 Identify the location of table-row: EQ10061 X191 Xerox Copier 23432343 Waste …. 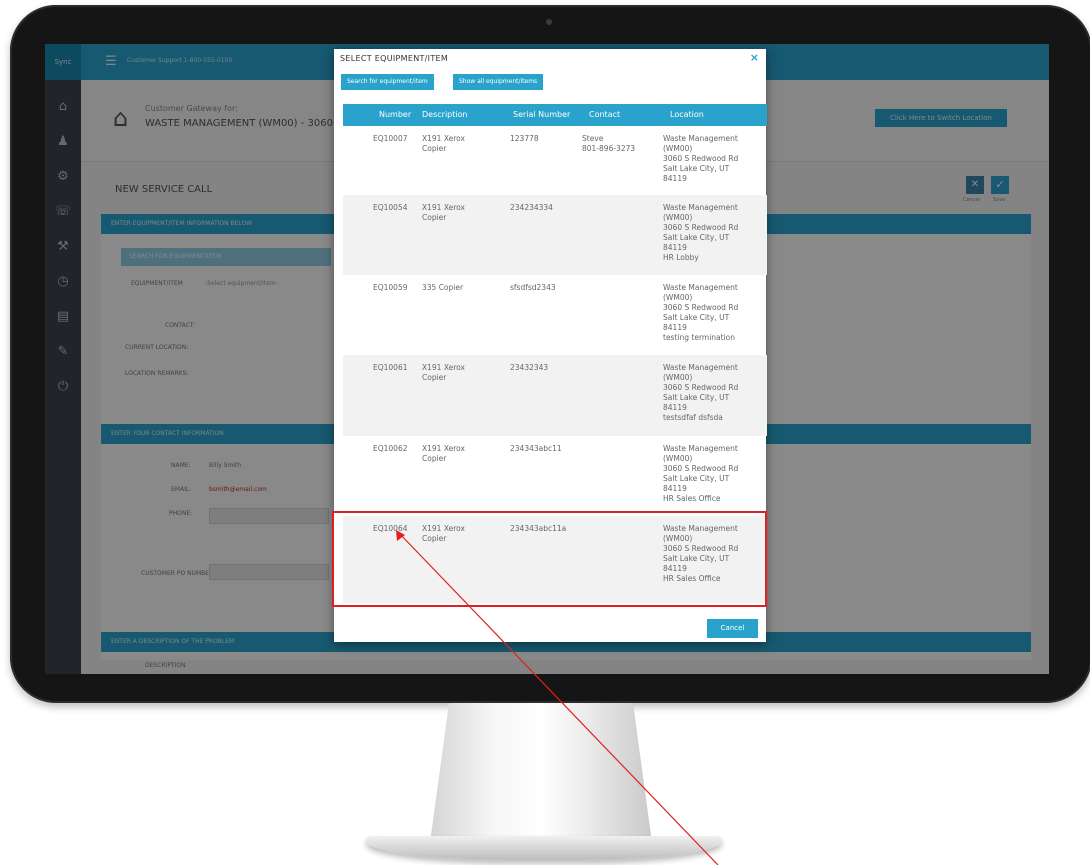
(555, 395).